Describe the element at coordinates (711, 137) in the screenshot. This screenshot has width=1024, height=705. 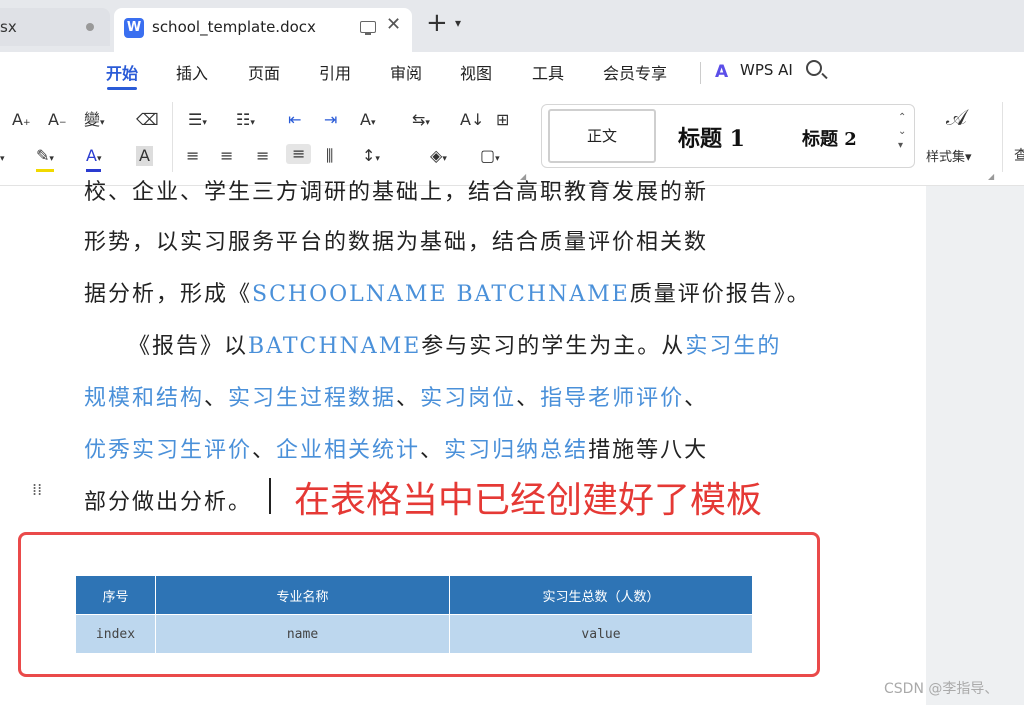
I see `style-heading1: 标题 1` at that location.